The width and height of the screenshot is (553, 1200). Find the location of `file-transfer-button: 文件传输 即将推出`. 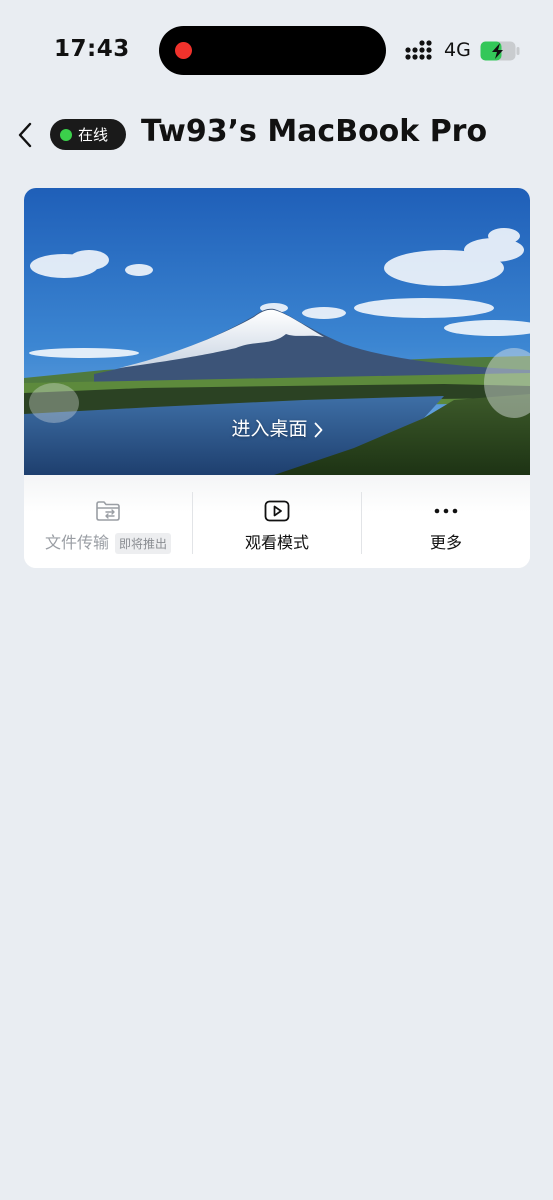

file-transfer-button: 文件传输 即将推出 is located at coordinates (108, 521).